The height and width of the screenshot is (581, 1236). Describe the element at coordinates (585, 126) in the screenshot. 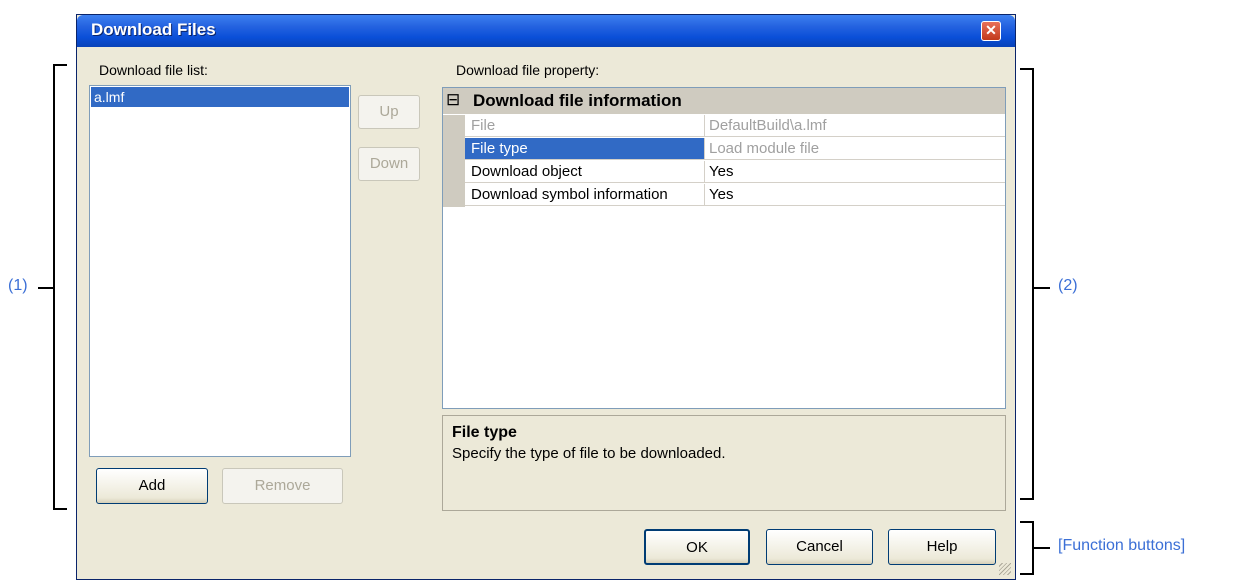

I see `property-name: File` at that location.